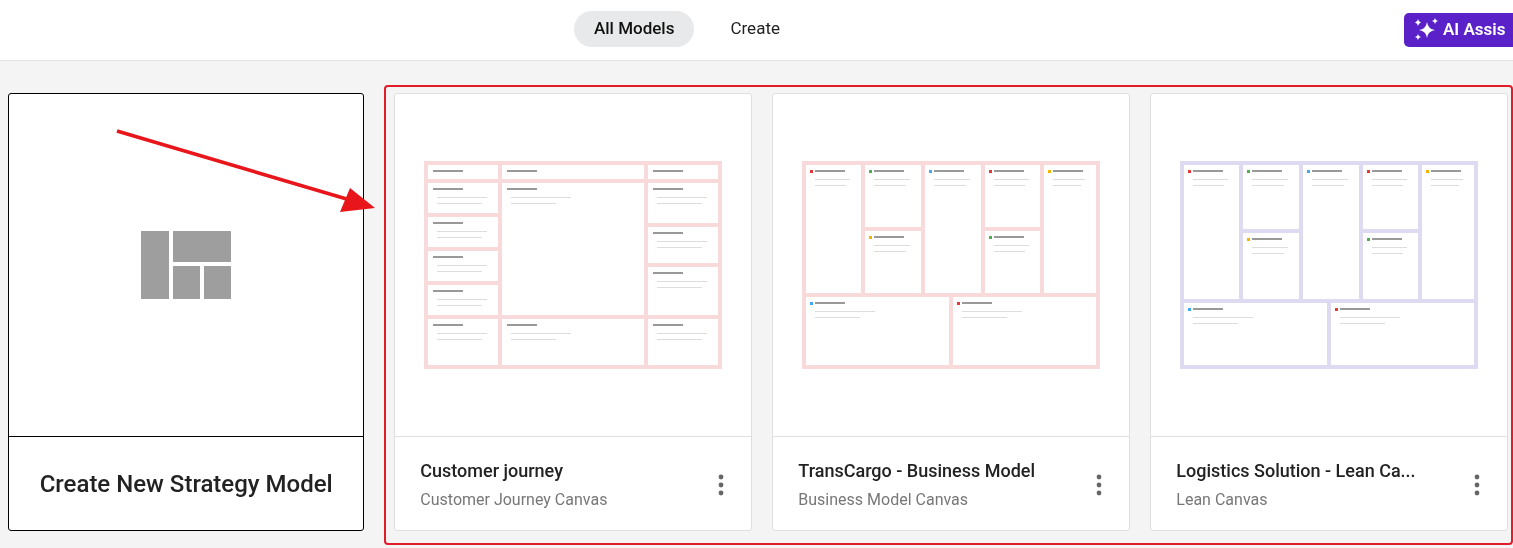 Image resolution: width=1513 pixels, height=548 pixels. What do you see at coordinates (884, 500) in the screenshot?
I see `card-subtitle: Business Model Canvas` at bounding box center [884, 500].